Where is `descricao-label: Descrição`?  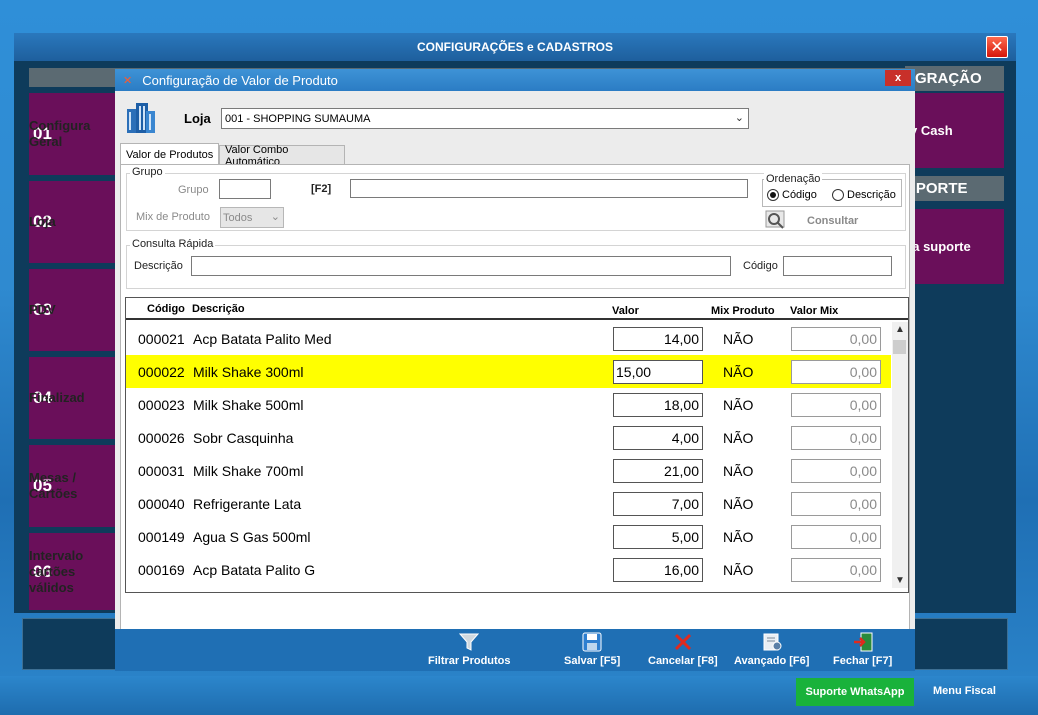 descricao-label: Descrição is located at coordinates (158, 266).